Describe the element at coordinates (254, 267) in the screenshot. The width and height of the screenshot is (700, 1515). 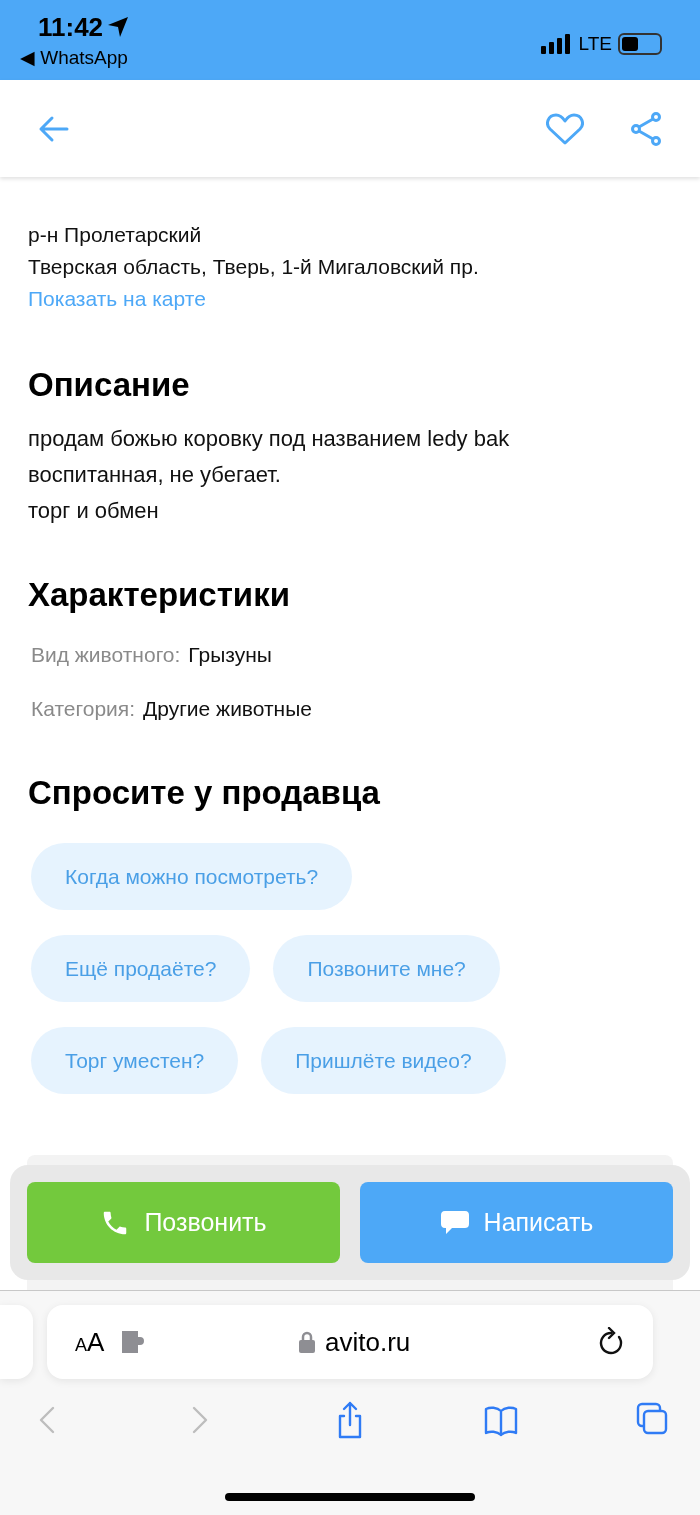
I see `address-line: Тверская область, Тверь, 1-й Мигаловский пр.` at that location.